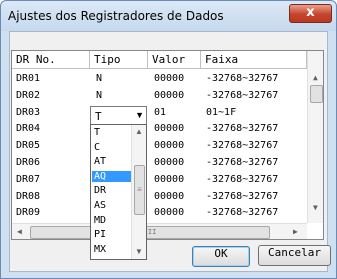 This screenshot has height=279, width=337. What do you see at coordinates (150, 232) in the screenshot?
I see `horizontal-scroll-thumb: III` at bounding box center [150, 232].